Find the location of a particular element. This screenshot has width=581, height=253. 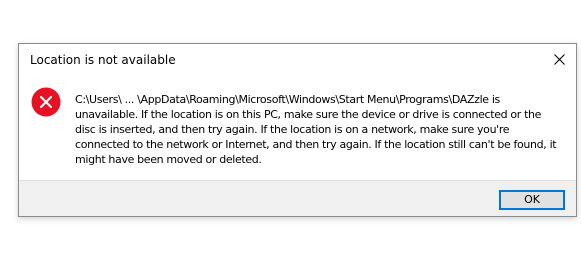

error-icon is located at coordinates (46, 102).